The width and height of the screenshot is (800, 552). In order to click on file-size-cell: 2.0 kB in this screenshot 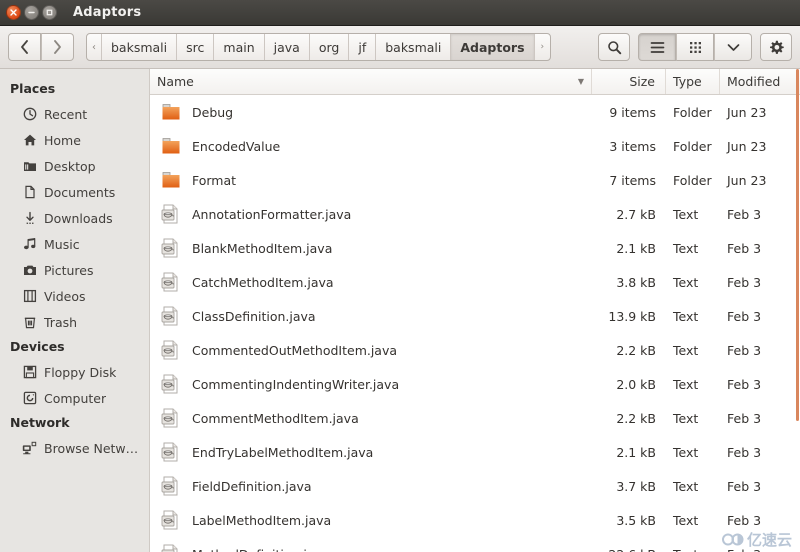, I will do `click(636, 384)`.